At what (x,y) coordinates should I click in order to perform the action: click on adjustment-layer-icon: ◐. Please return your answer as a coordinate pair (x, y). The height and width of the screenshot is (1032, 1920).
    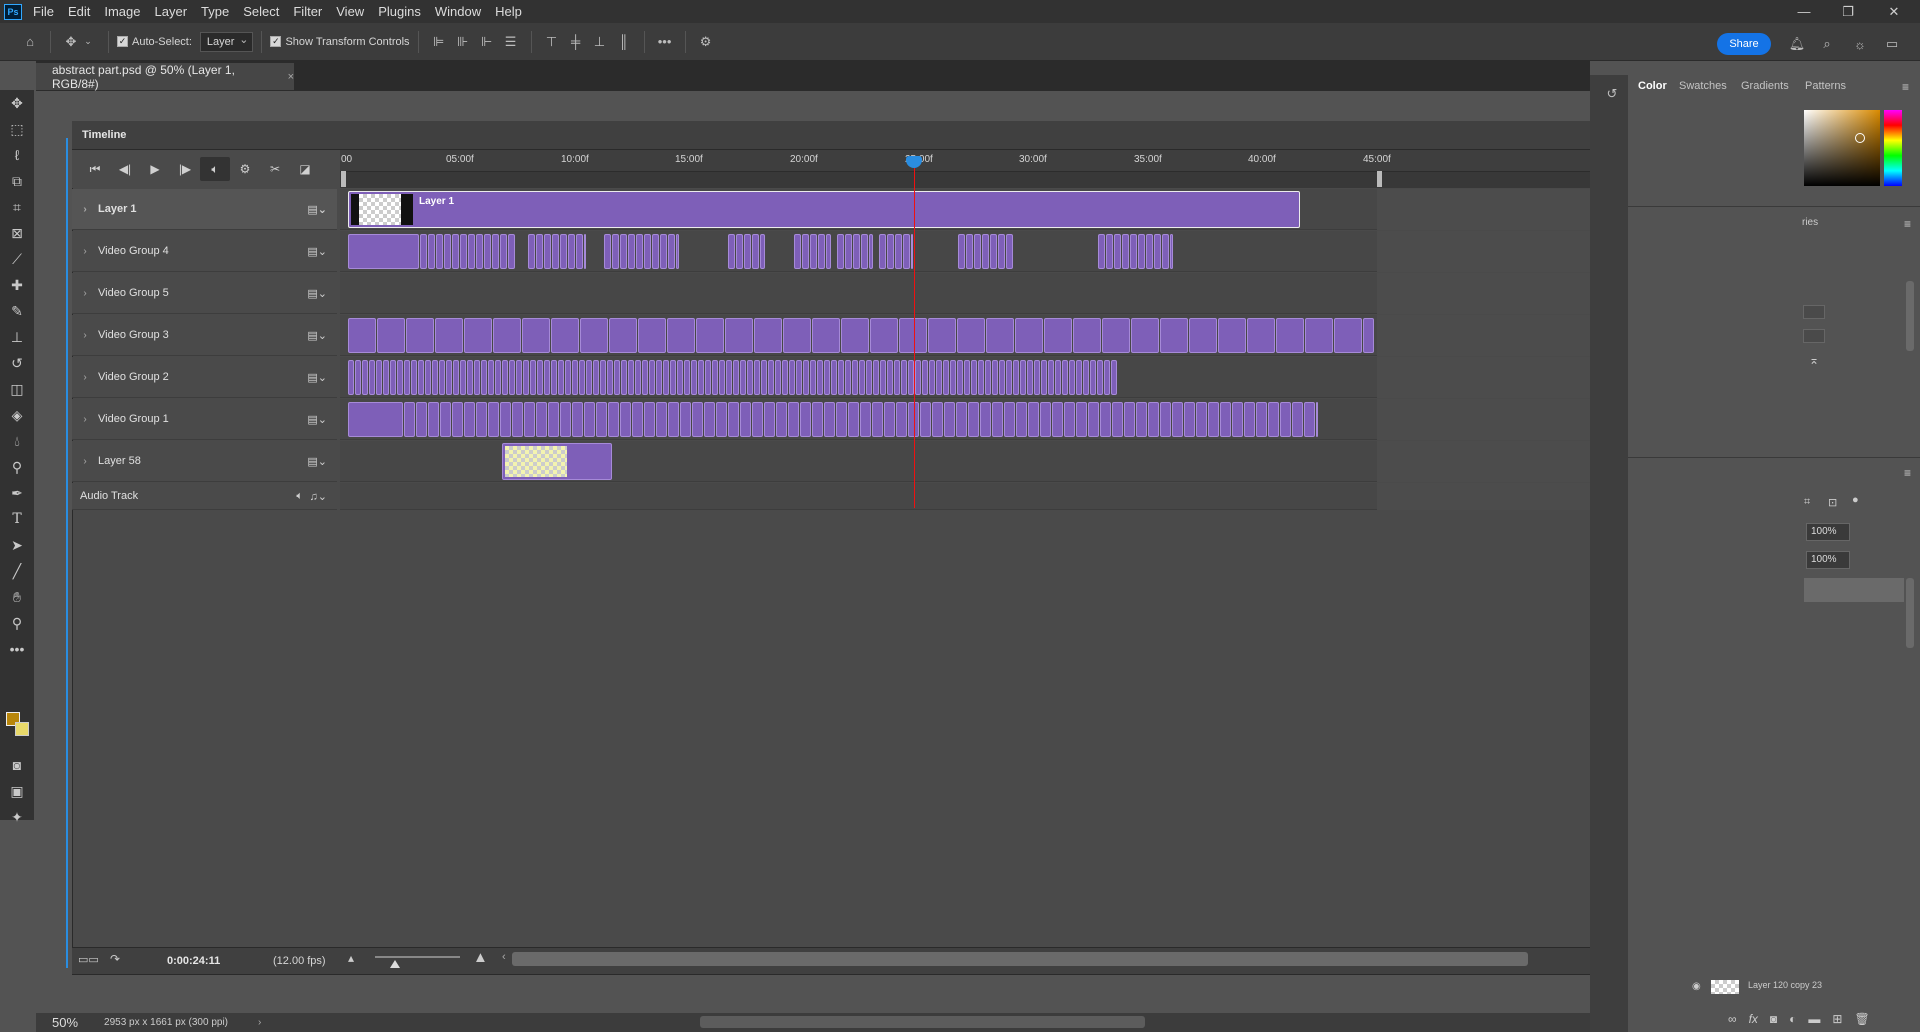
    Looking at the image, I should click on (1792, 1022).